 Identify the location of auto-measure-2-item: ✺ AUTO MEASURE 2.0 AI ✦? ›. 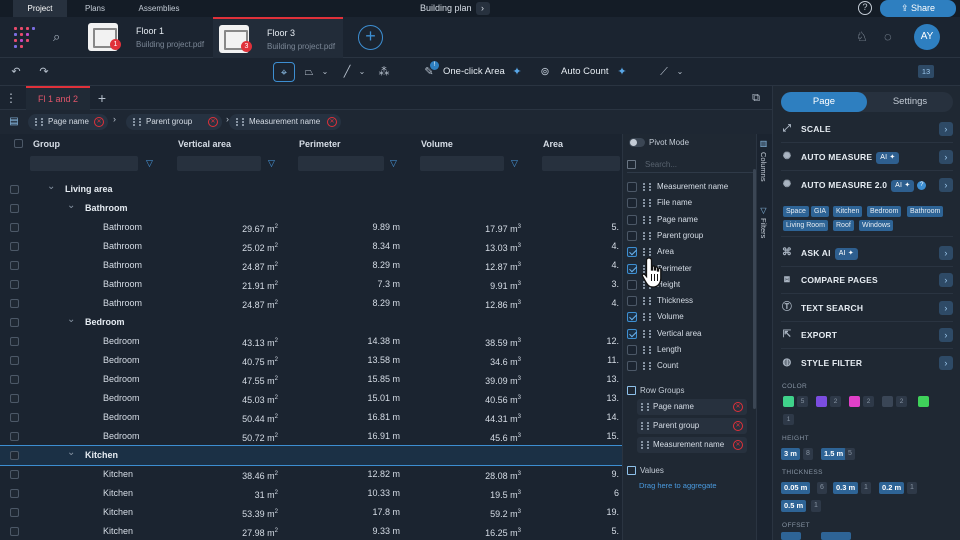
(867, 185).